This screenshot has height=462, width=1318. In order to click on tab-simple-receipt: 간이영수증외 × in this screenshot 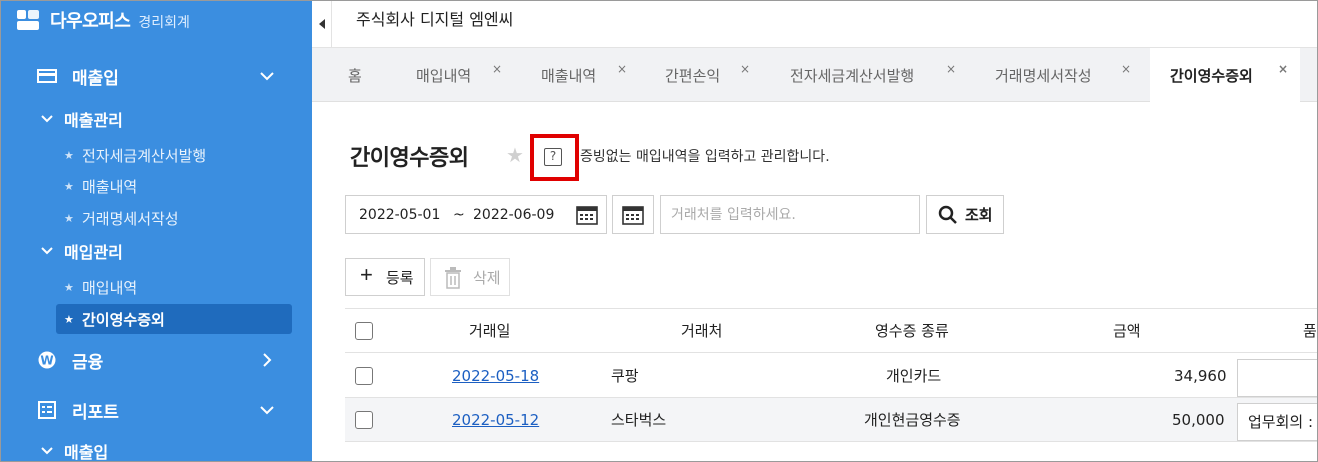, I will do `click(1225, 75)`.